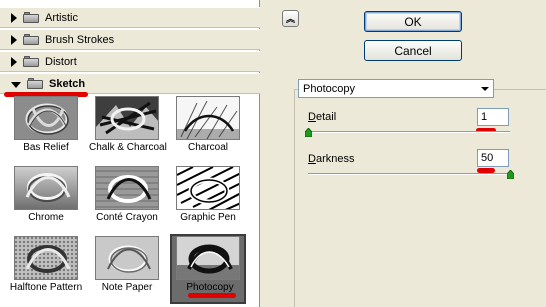  Describe the element at coordinates (130, 17) in the screenshot. I see `category-artistic: Artistic` at that location.